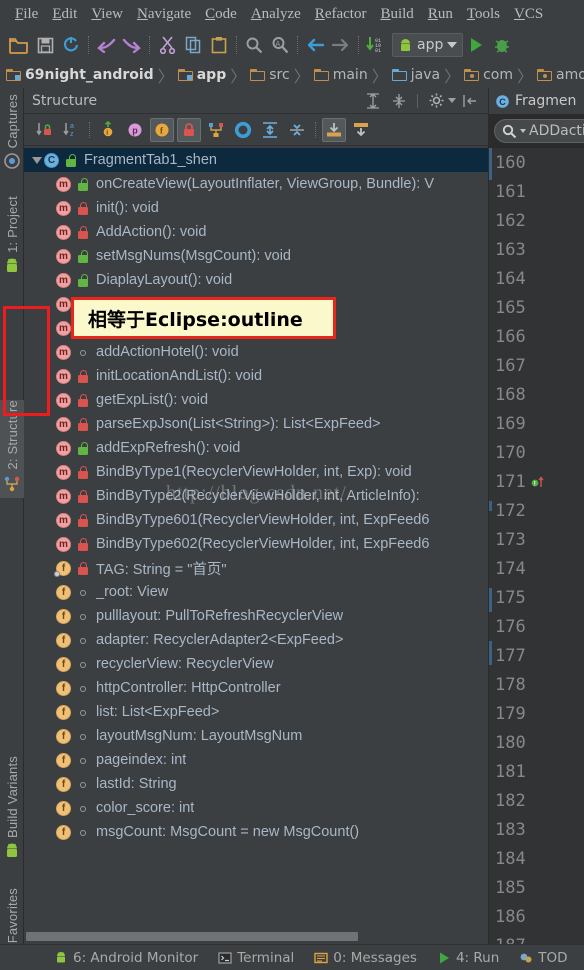  I want to click on run-configuration-selector: app, so click(428, 45).